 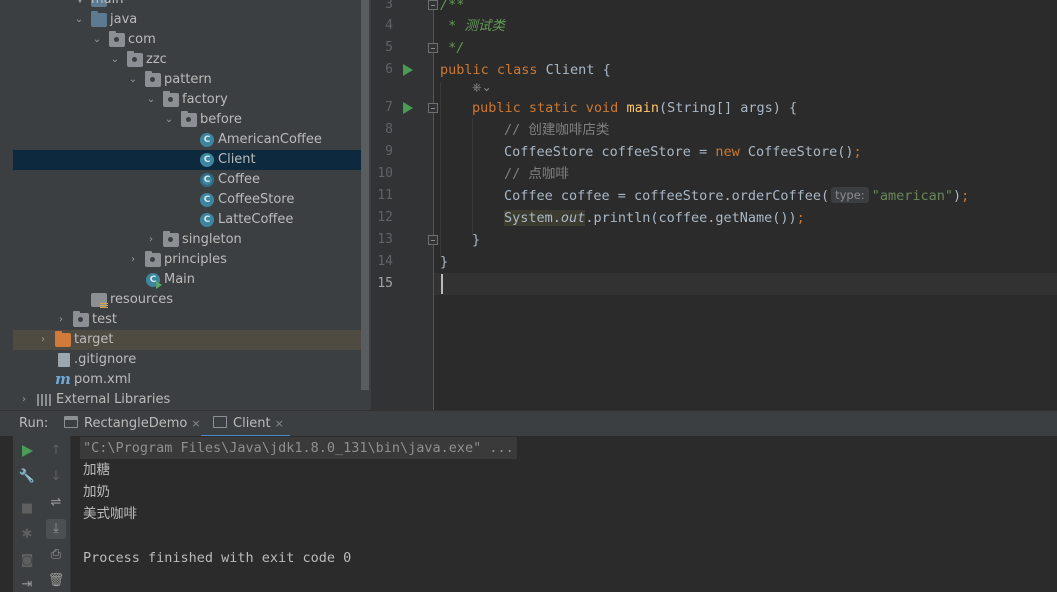 I want to click on code-text: ., so click(x=556, y=218).